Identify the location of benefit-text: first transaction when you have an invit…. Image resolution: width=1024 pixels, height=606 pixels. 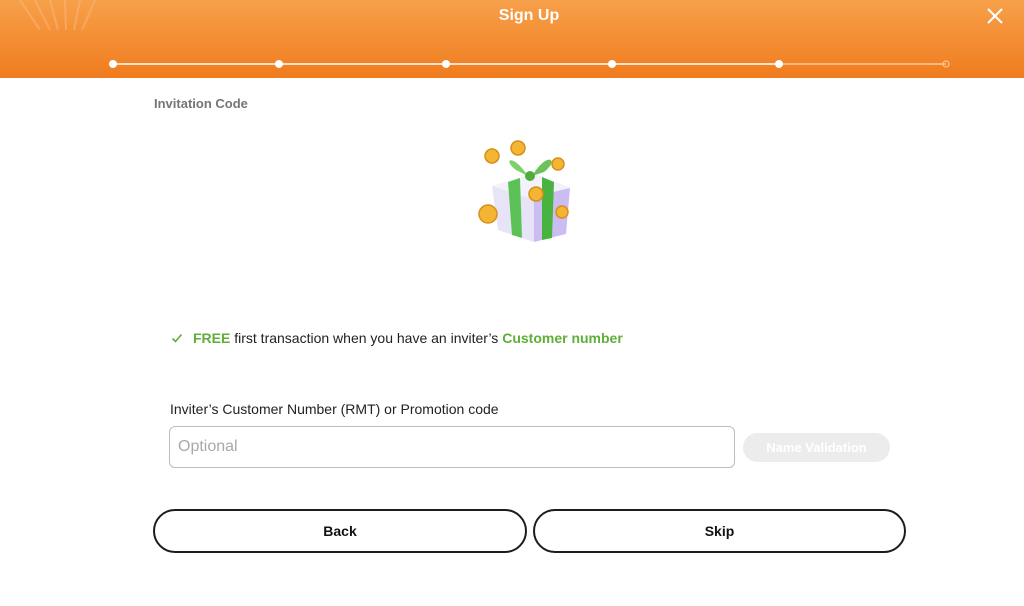
(366, 338).